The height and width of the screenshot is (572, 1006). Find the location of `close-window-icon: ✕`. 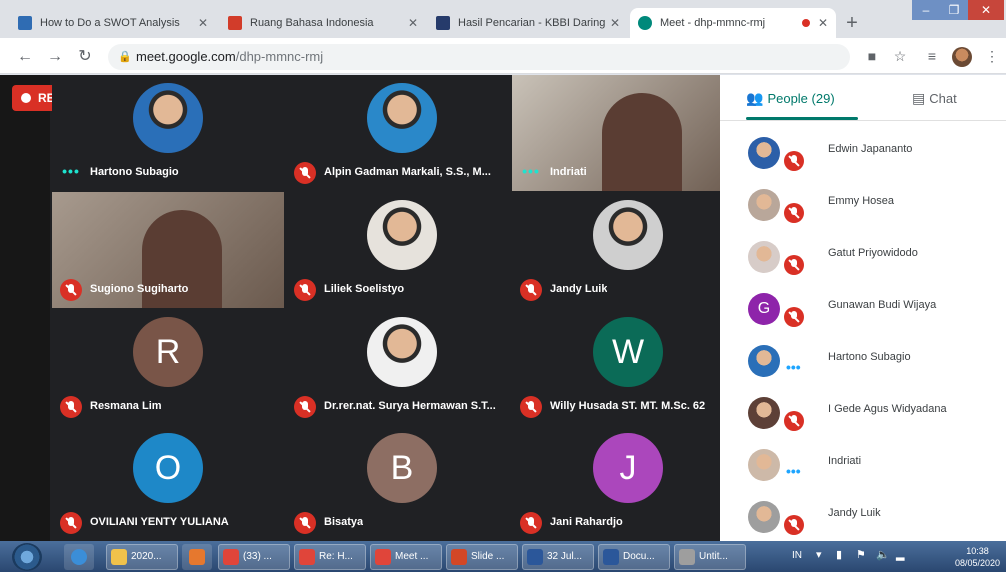

close-window-icon: ✕ is located at coordinates (986, 10).